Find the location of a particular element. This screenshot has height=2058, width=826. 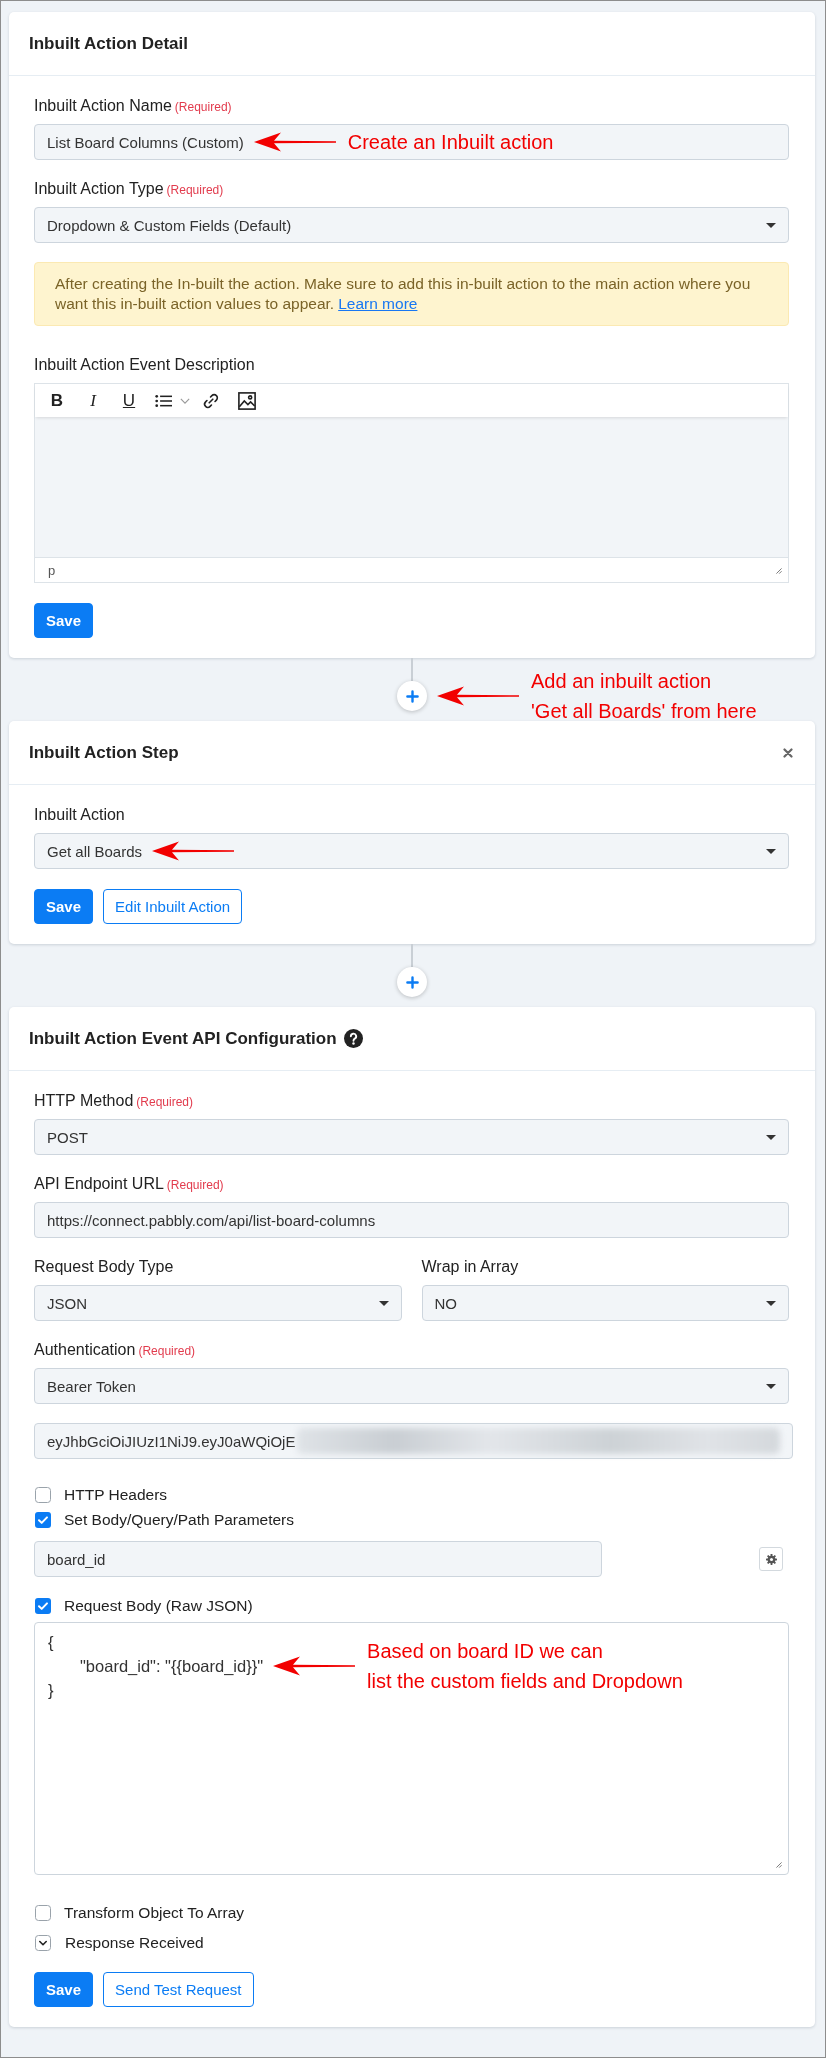

underline-button: U is located at coordinates (129, 400).